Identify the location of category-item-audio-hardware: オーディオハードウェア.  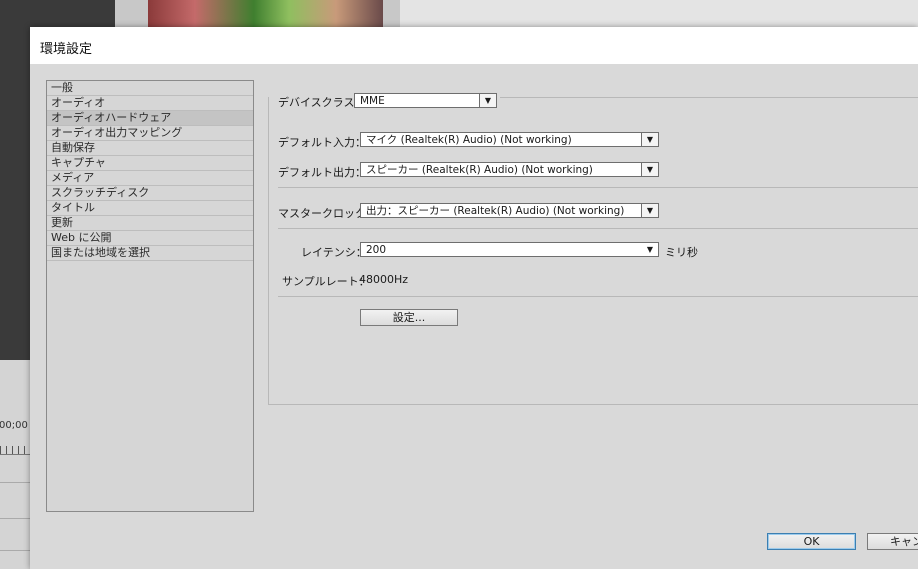
(150, 118).